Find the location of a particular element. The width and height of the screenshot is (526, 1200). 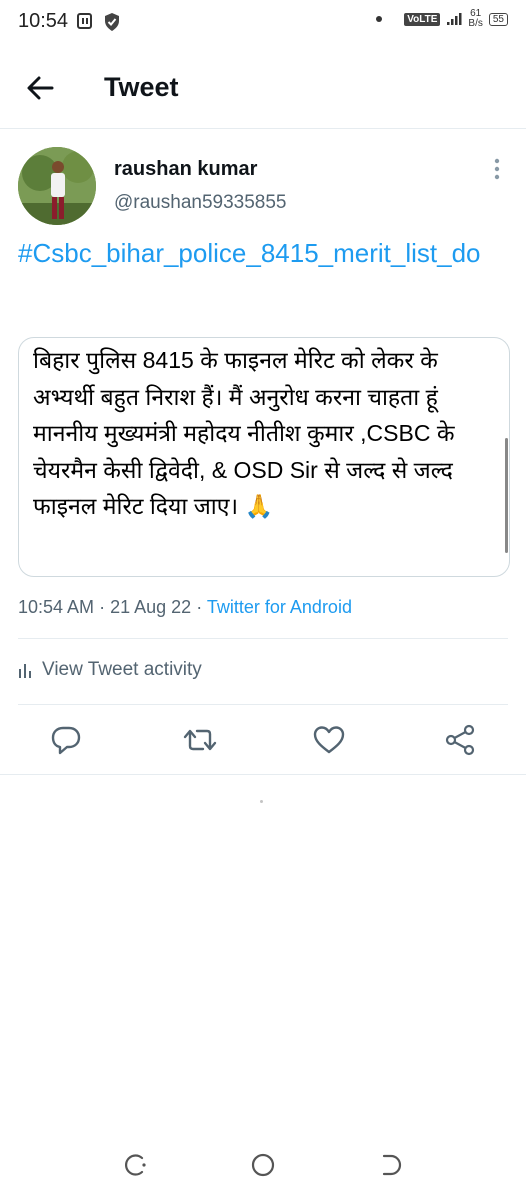

volte-badge: VoLTE is located at coordinates (422, 19).